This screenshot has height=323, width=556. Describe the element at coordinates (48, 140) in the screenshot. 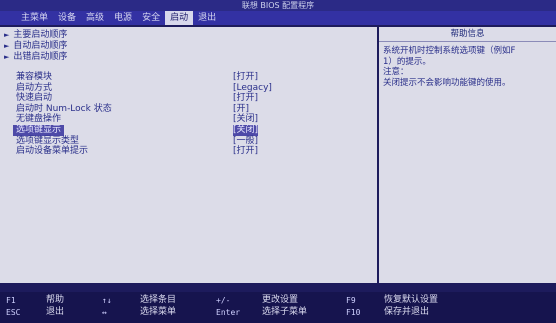

I see `setting-label: 选项键显示类型` at that location.